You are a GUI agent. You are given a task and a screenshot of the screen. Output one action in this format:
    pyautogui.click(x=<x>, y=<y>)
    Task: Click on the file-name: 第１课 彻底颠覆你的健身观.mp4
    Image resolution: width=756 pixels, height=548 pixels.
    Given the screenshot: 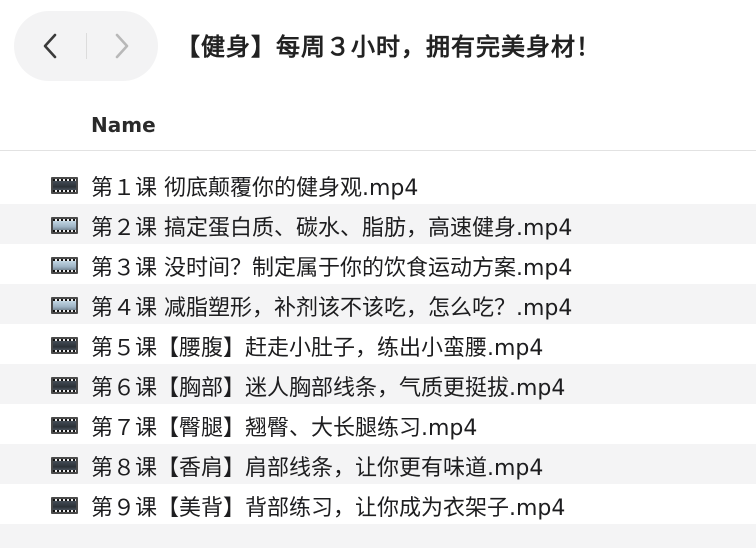 What is the action you would take?
    pyautogui.click(x=255, y=188)
    